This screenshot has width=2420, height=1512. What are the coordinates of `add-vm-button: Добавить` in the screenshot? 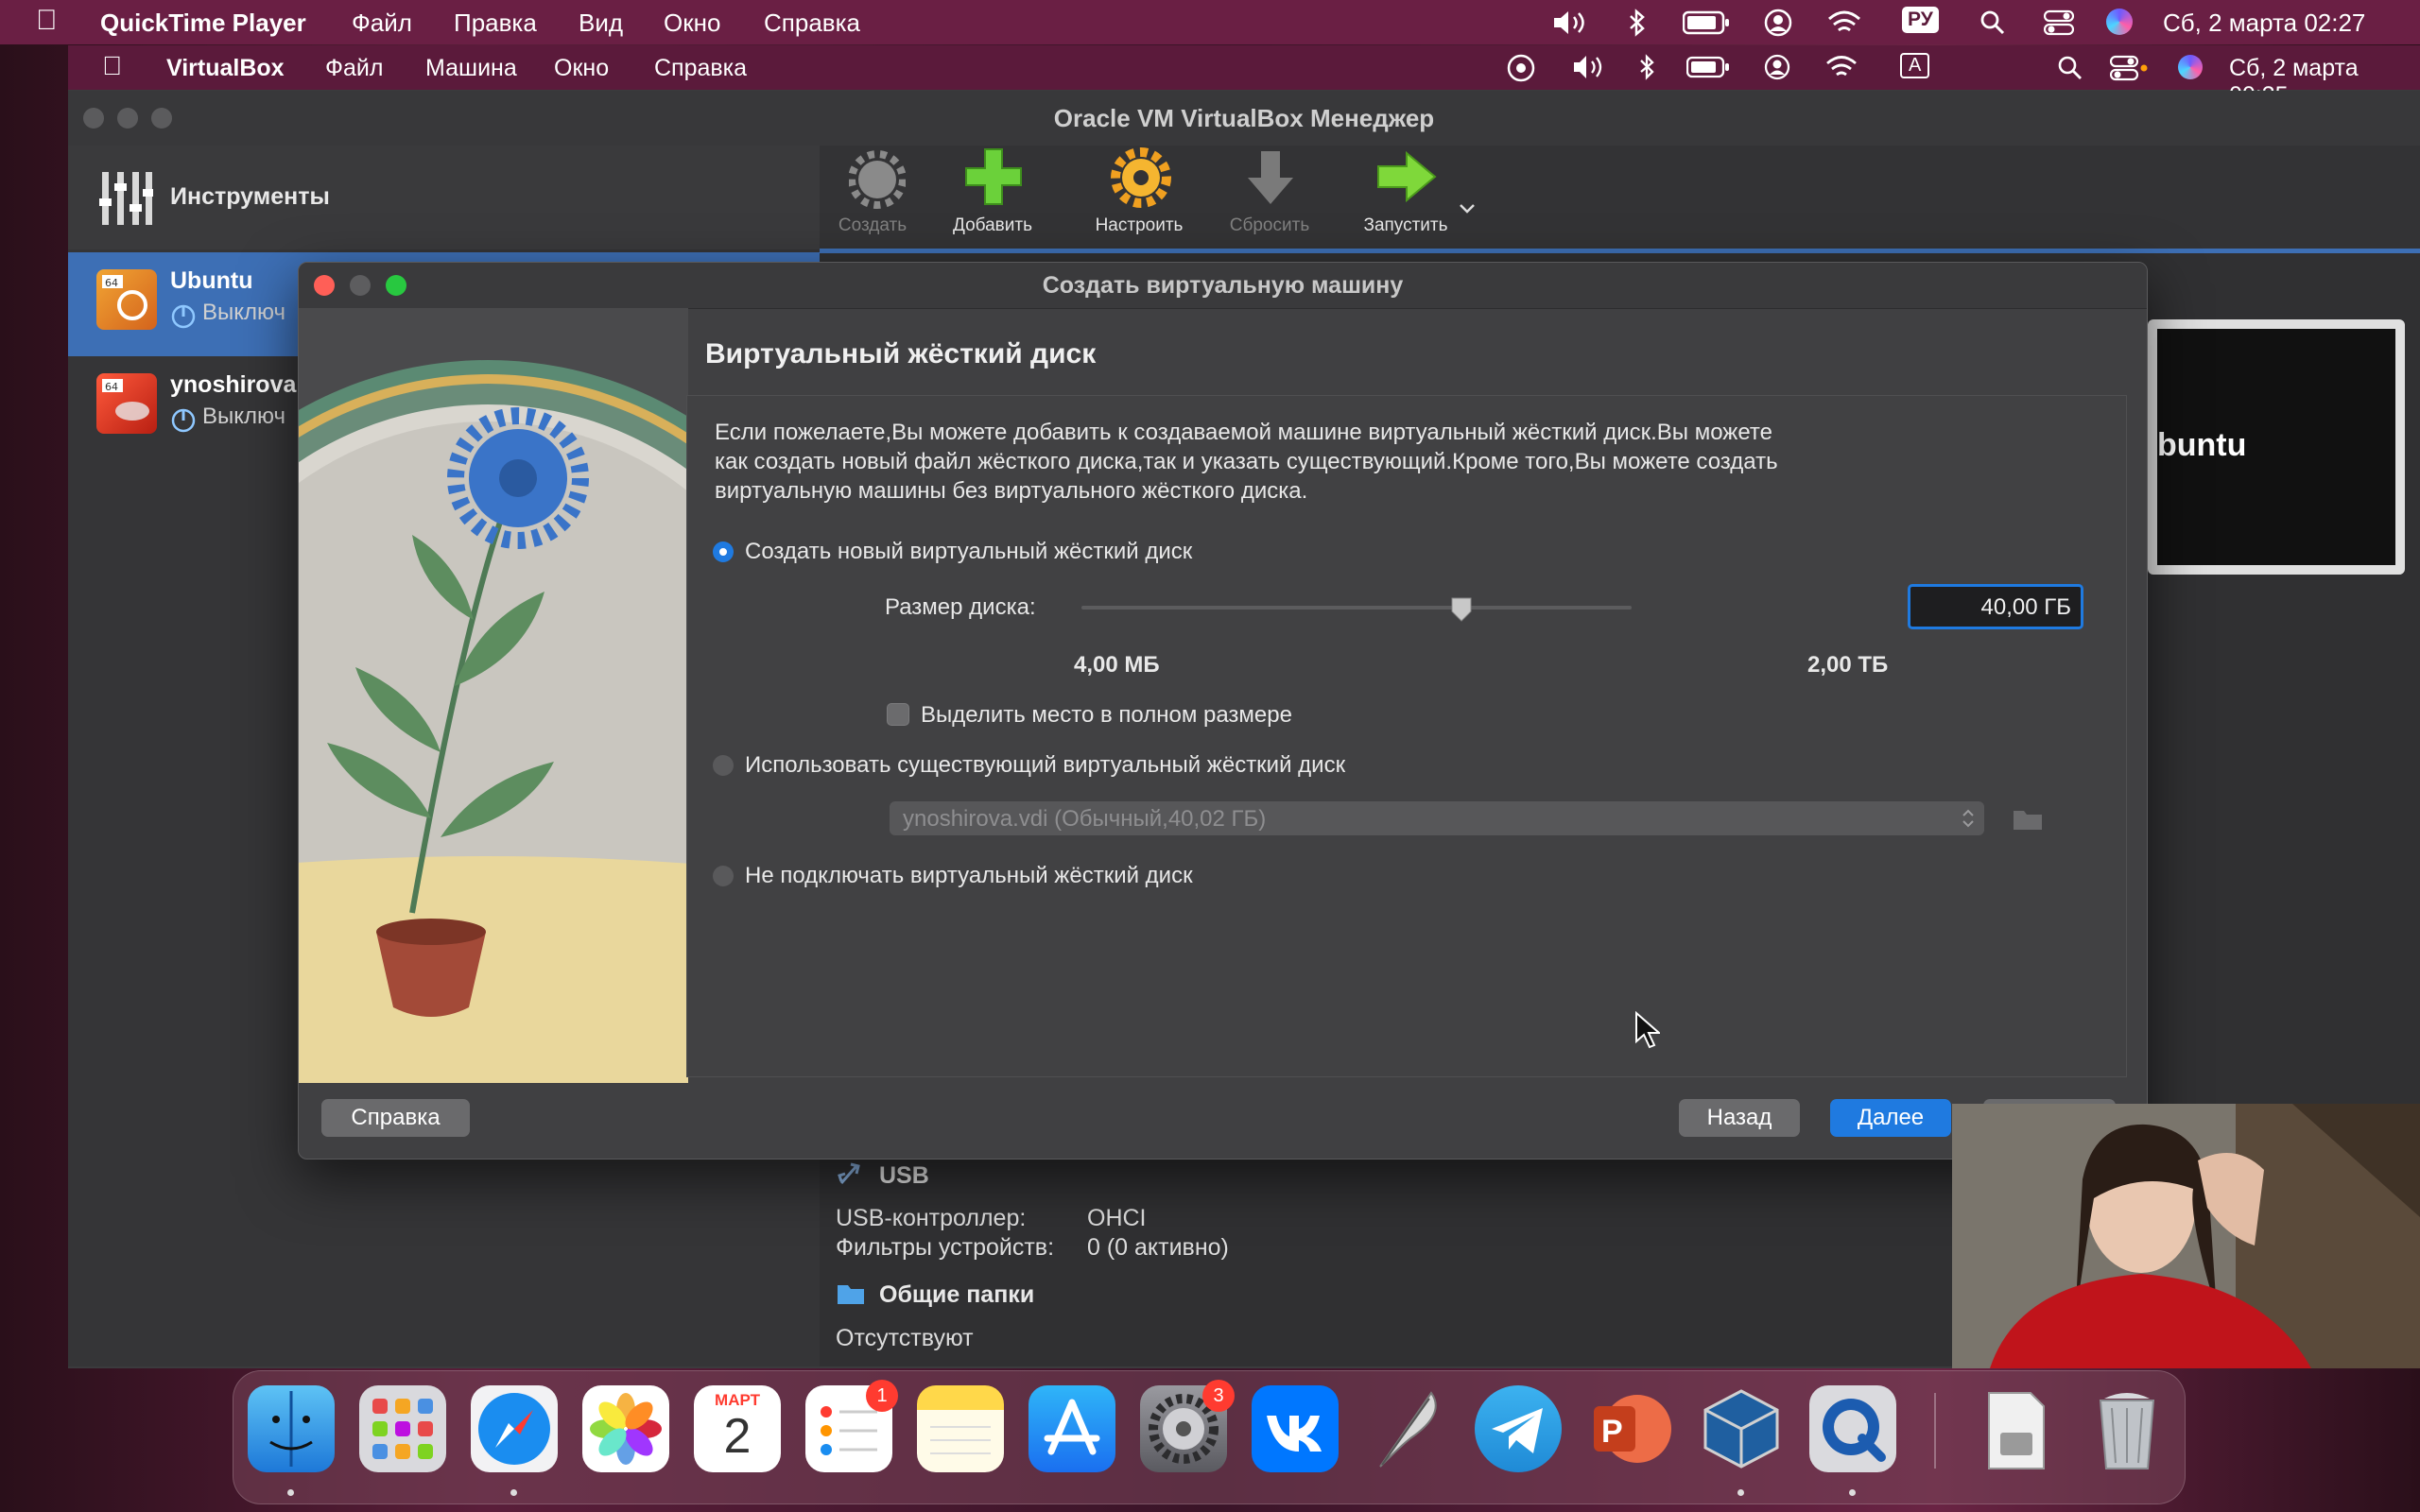 It's located at (992, 197).